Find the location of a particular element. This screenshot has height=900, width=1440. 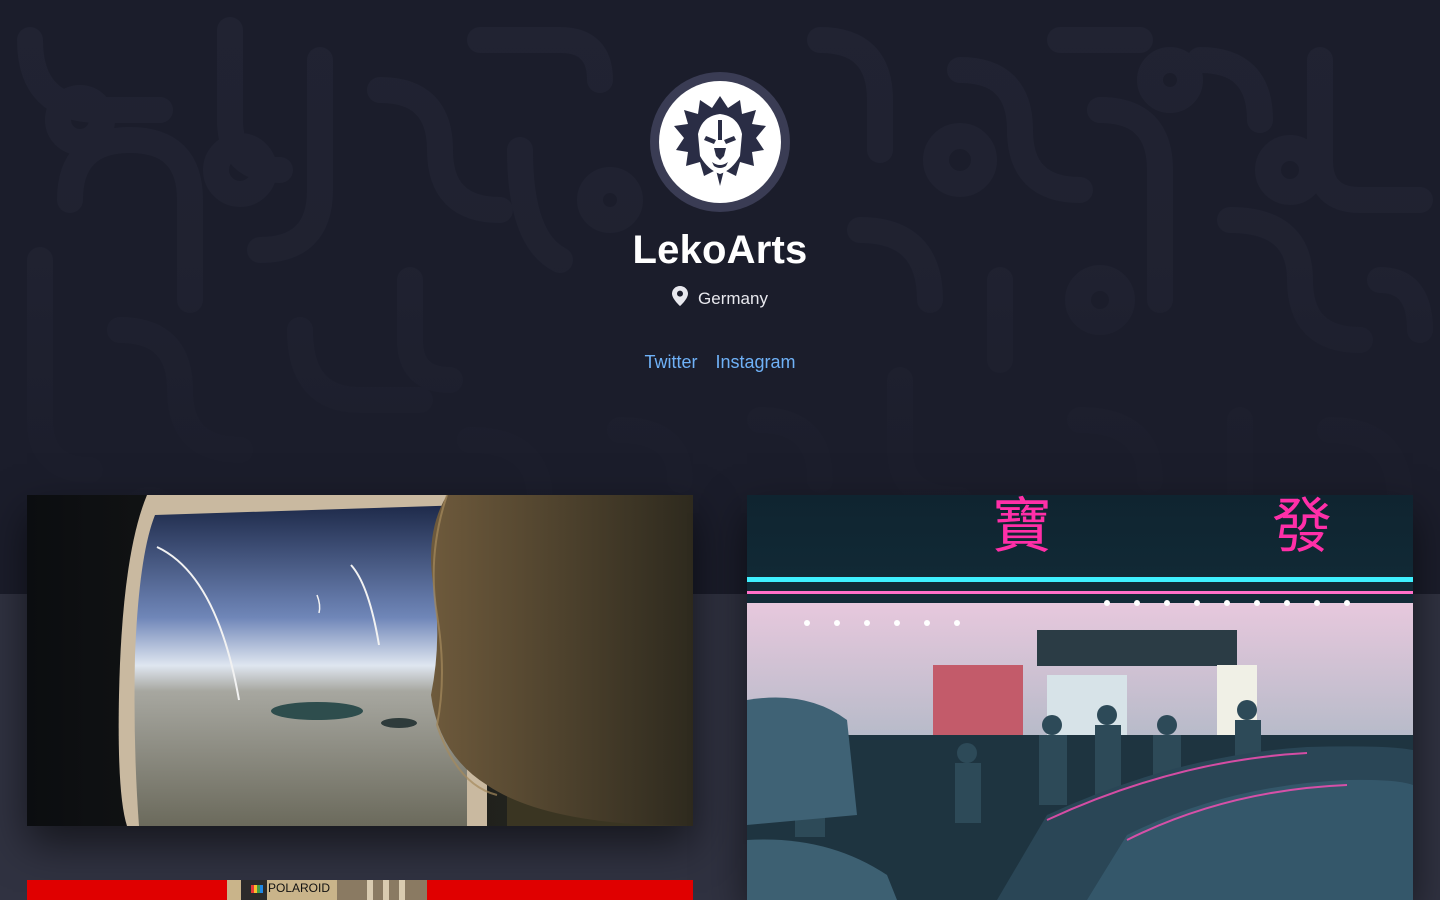

social-links: Twitter Instagram is located at coordinates (720, 362).